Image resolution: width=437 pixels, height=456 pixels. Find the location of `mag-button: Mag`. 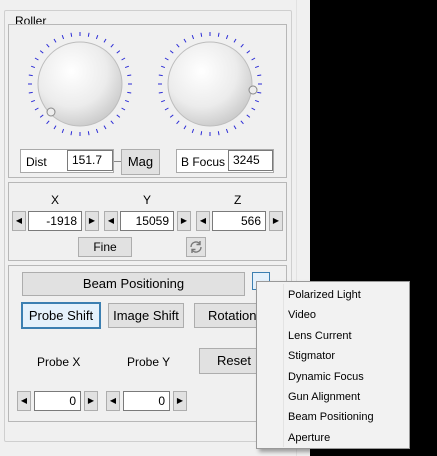

mag-button: Mag is located at coordinates (140, 162).